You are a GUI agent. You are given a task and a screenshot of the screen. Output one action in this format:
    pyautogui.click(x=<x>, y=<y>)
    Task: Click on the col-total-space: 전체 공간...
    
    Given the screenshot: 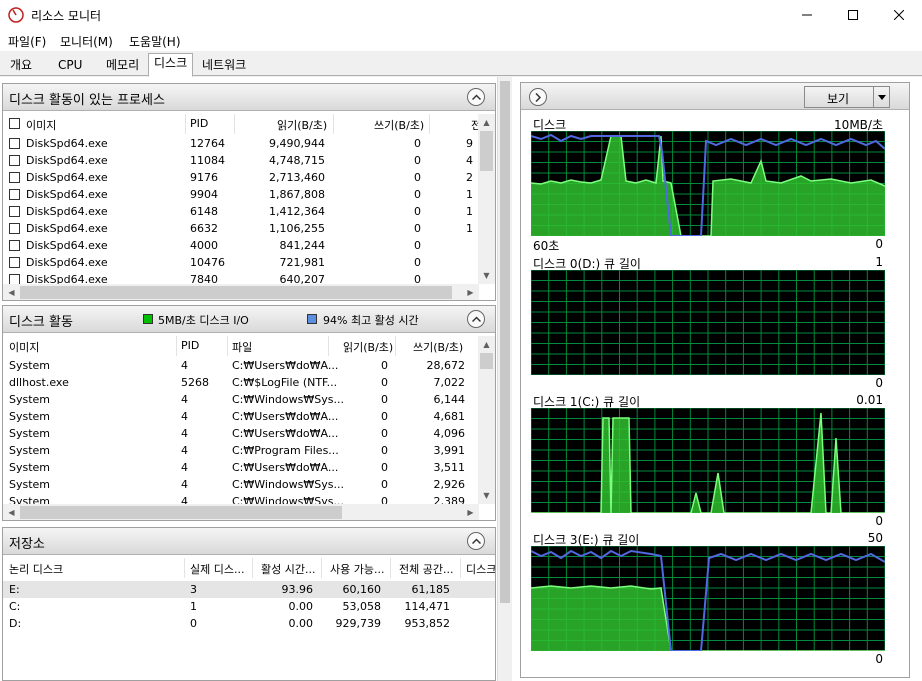 What is the action you would take?
    pyautogui.click(x=426, y=569)
    